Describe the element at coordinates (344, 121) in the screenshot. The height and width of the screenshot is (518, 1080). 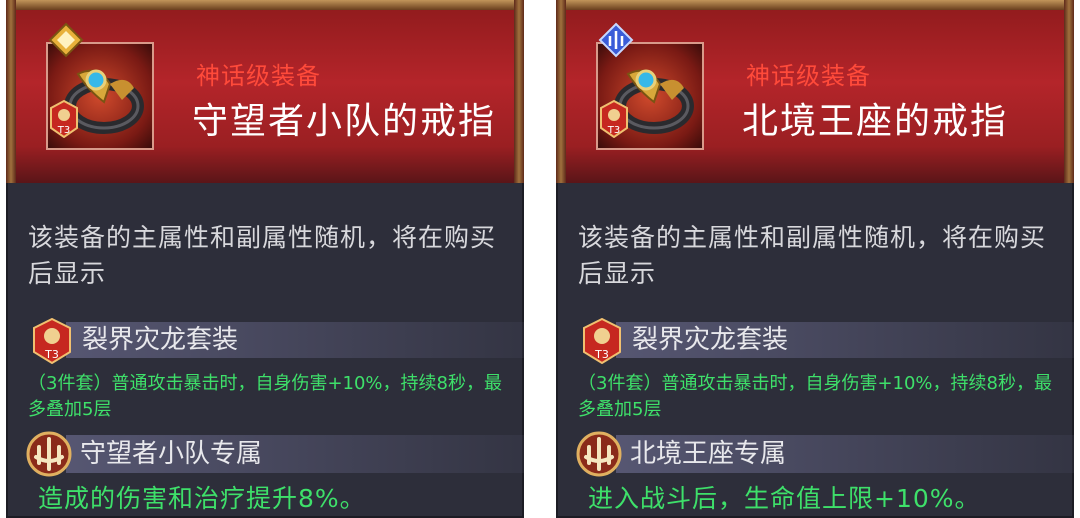
I see `item-name: 守望者小队的戒指` at that location.